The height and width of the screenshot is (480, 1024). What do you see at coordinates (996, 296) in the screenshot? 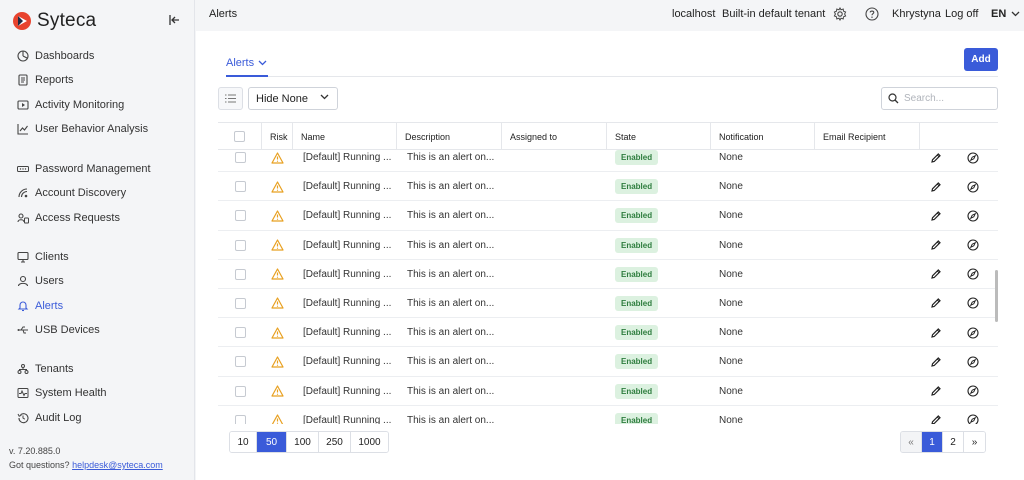
I see `table-scrollbar` at bounding box center [996, 296].